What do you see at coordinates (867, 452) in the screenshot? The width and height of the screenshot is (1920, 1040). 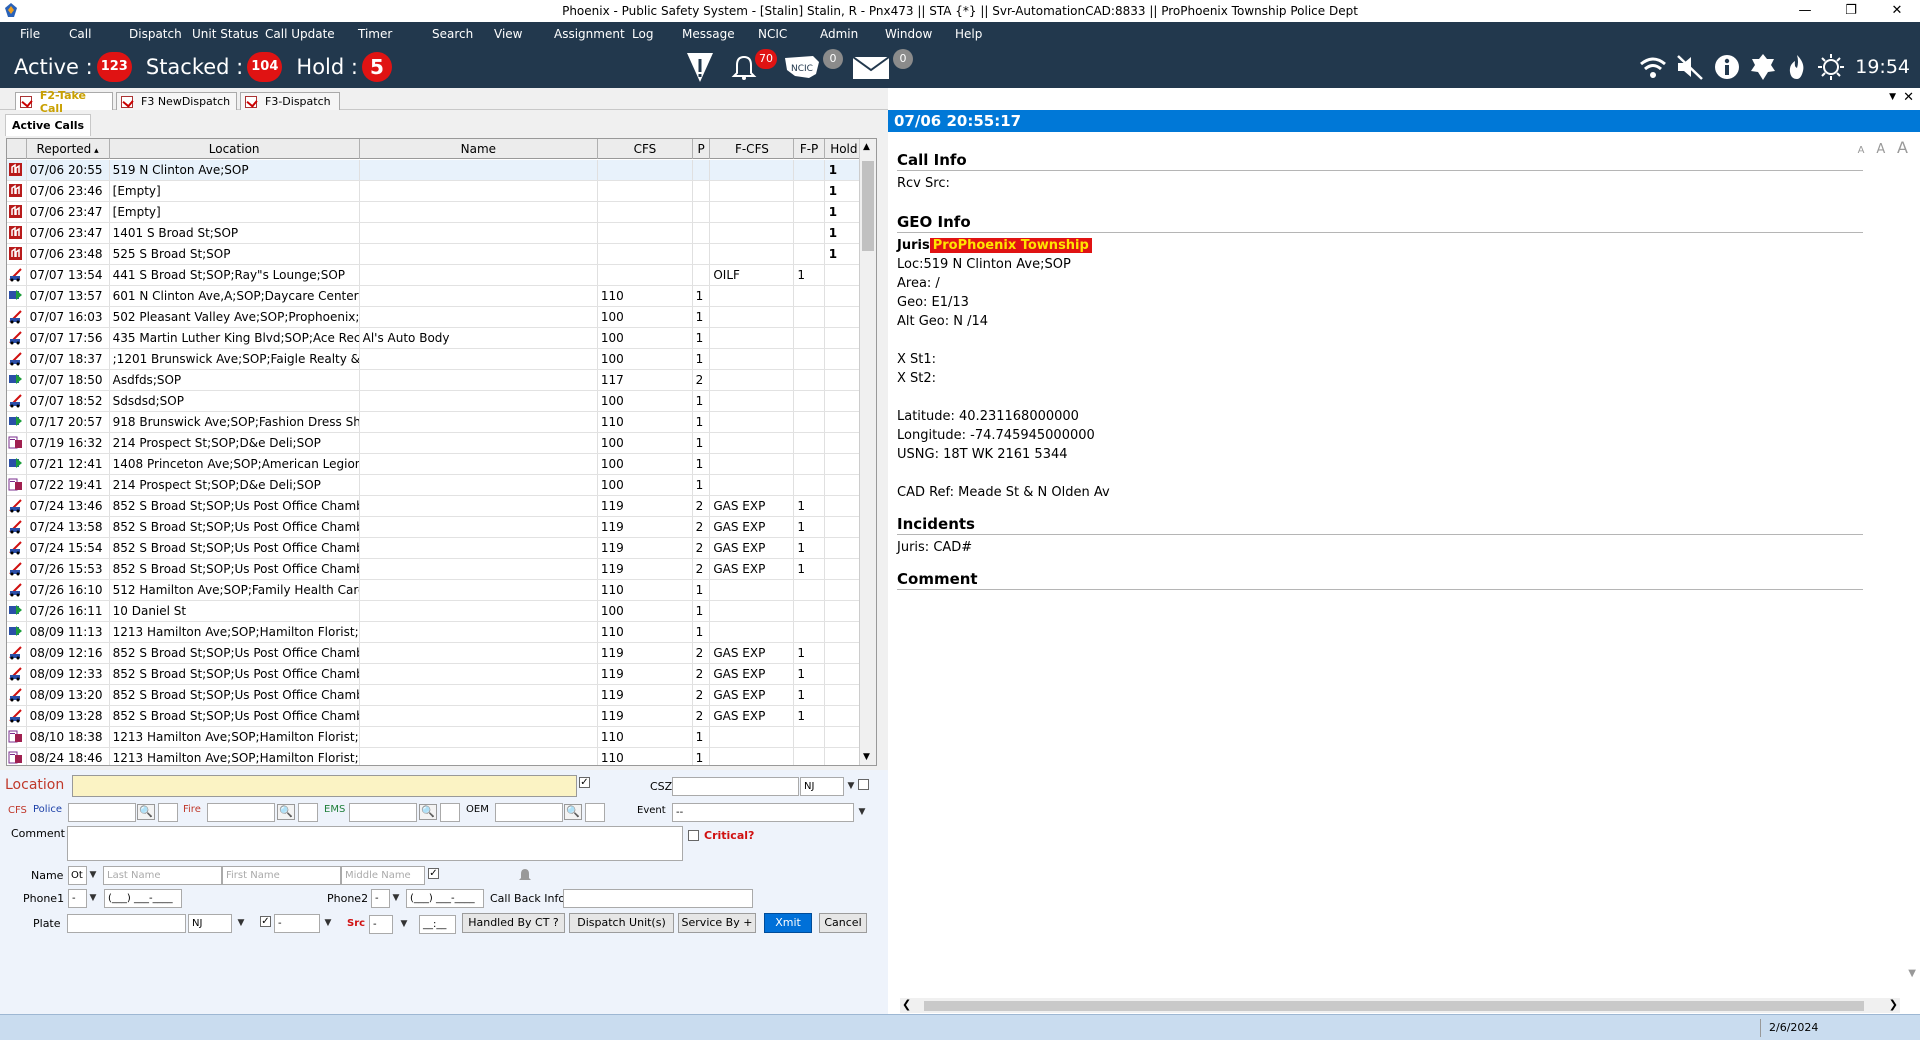 I see `grid-scrollbar: ▲ ▼` at bounding box center [867, 452].